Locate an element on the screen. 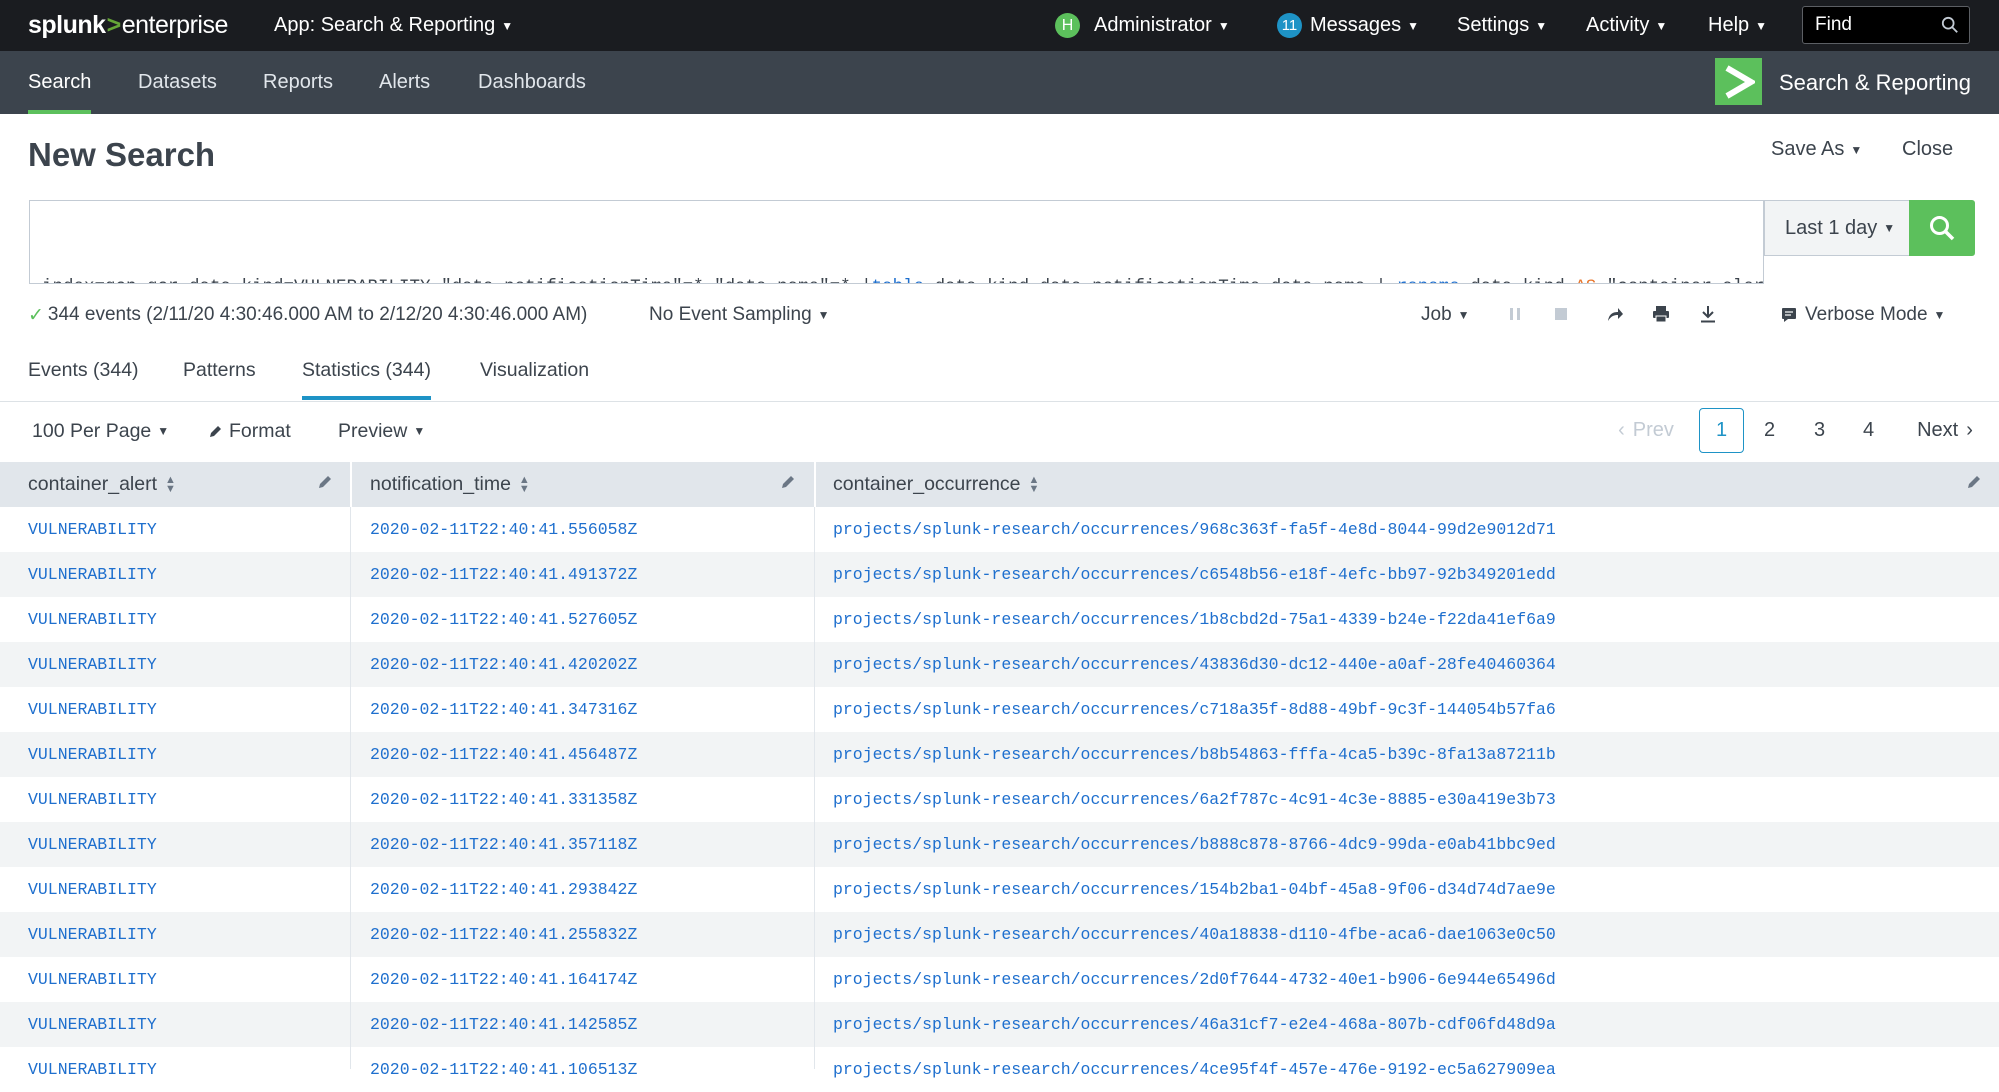  table-cell-notification-time: 2020-02-11T22:40:41.164174Z is located at coordinates (503, 979).